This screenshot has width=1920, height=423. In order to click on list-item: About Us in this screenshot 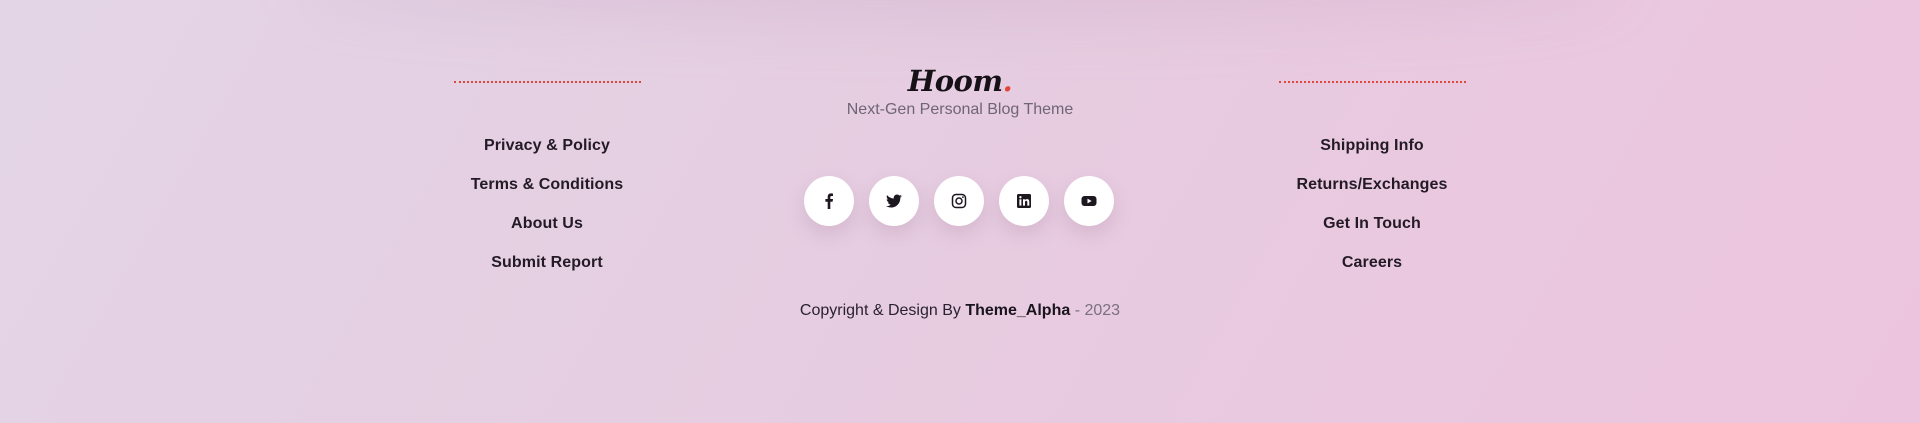, I will do `click(547, 234)`.